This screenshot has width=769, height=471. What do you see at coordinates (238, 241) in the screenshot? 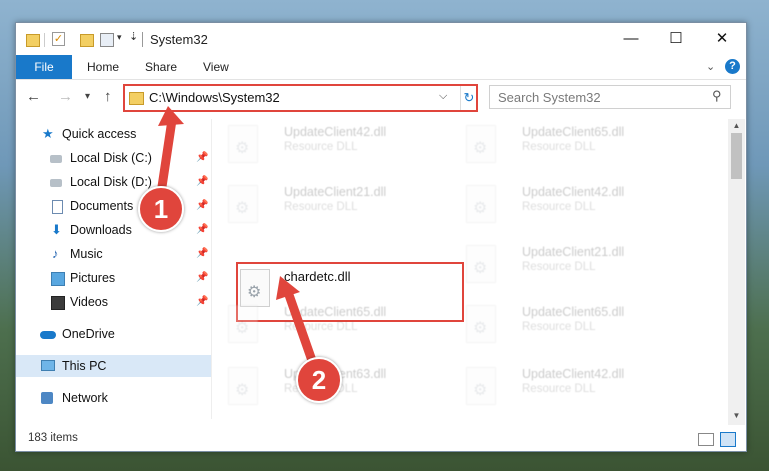
I see `annotation-arrows` at bounding box center [238, 241].